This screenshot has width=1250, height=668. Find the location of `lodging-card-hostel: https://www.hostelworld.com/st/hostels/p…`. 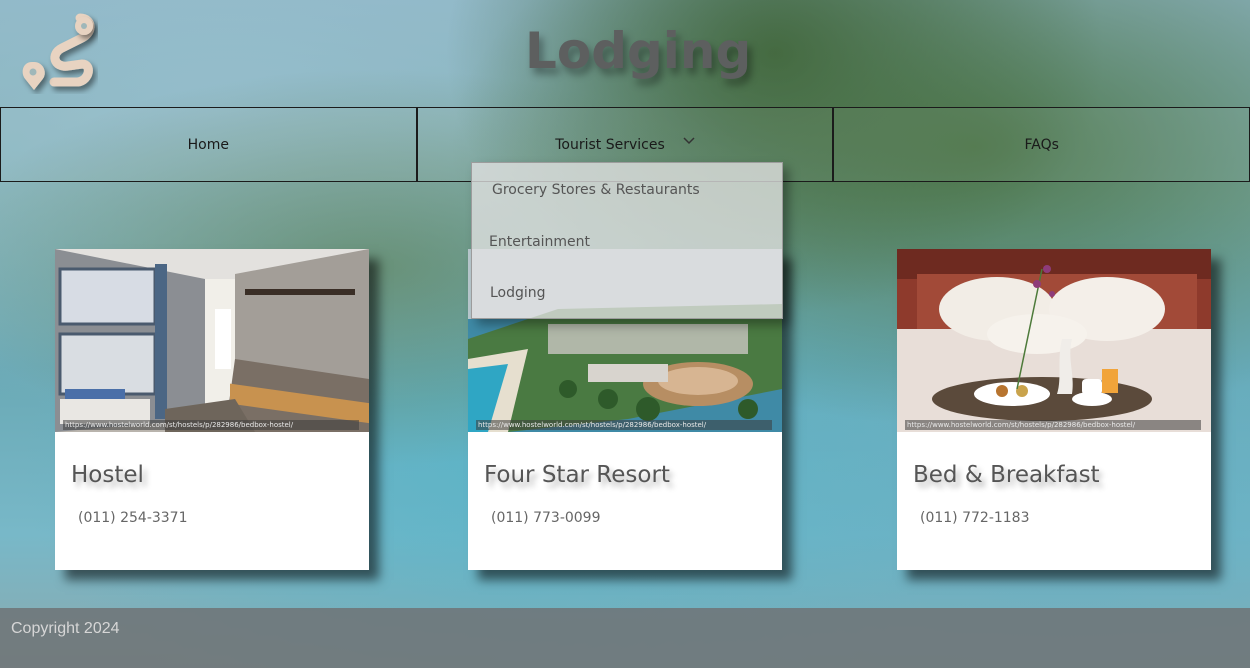

lodging-card-hostel: https://www.hostelworld.com/st/hostels/p… is located at coordinates (212, 409).